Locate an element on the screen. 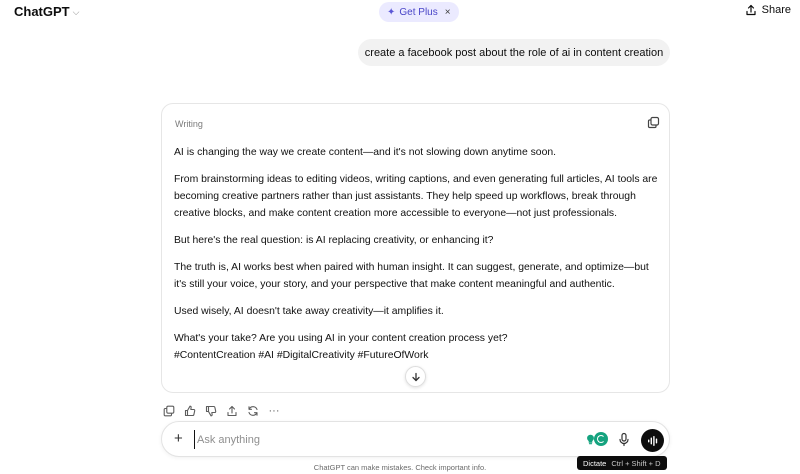 The height and width of the screenshot is (474, 800). share-button: Share is located at coordinates (768, 10).